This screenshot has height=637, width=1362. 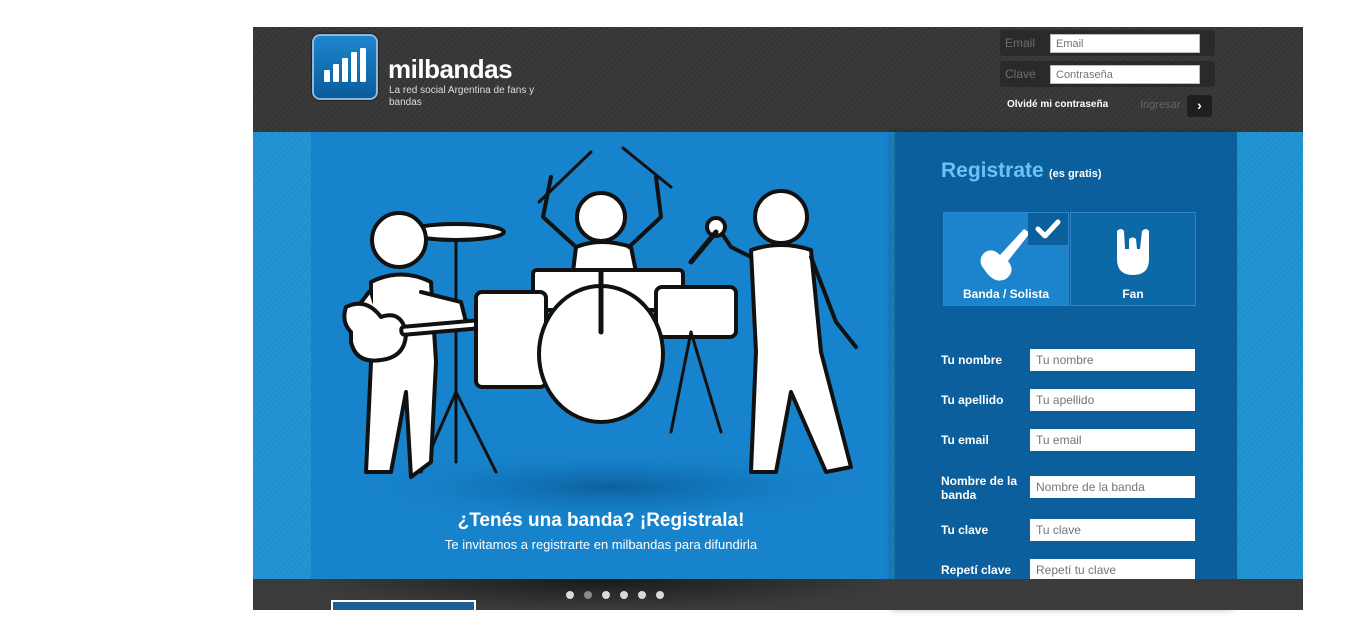 I want to click on type-option-band: Banda / Solista, so click(x=1006, y=259).